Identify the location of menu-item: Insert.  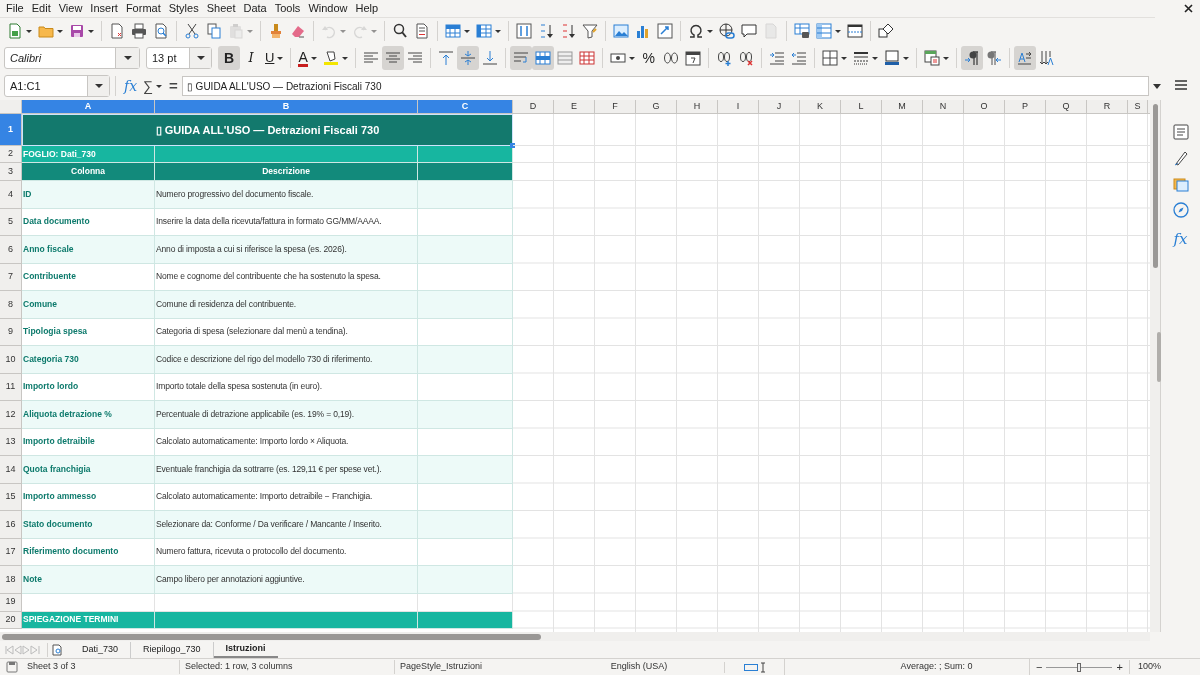
(104, 8).